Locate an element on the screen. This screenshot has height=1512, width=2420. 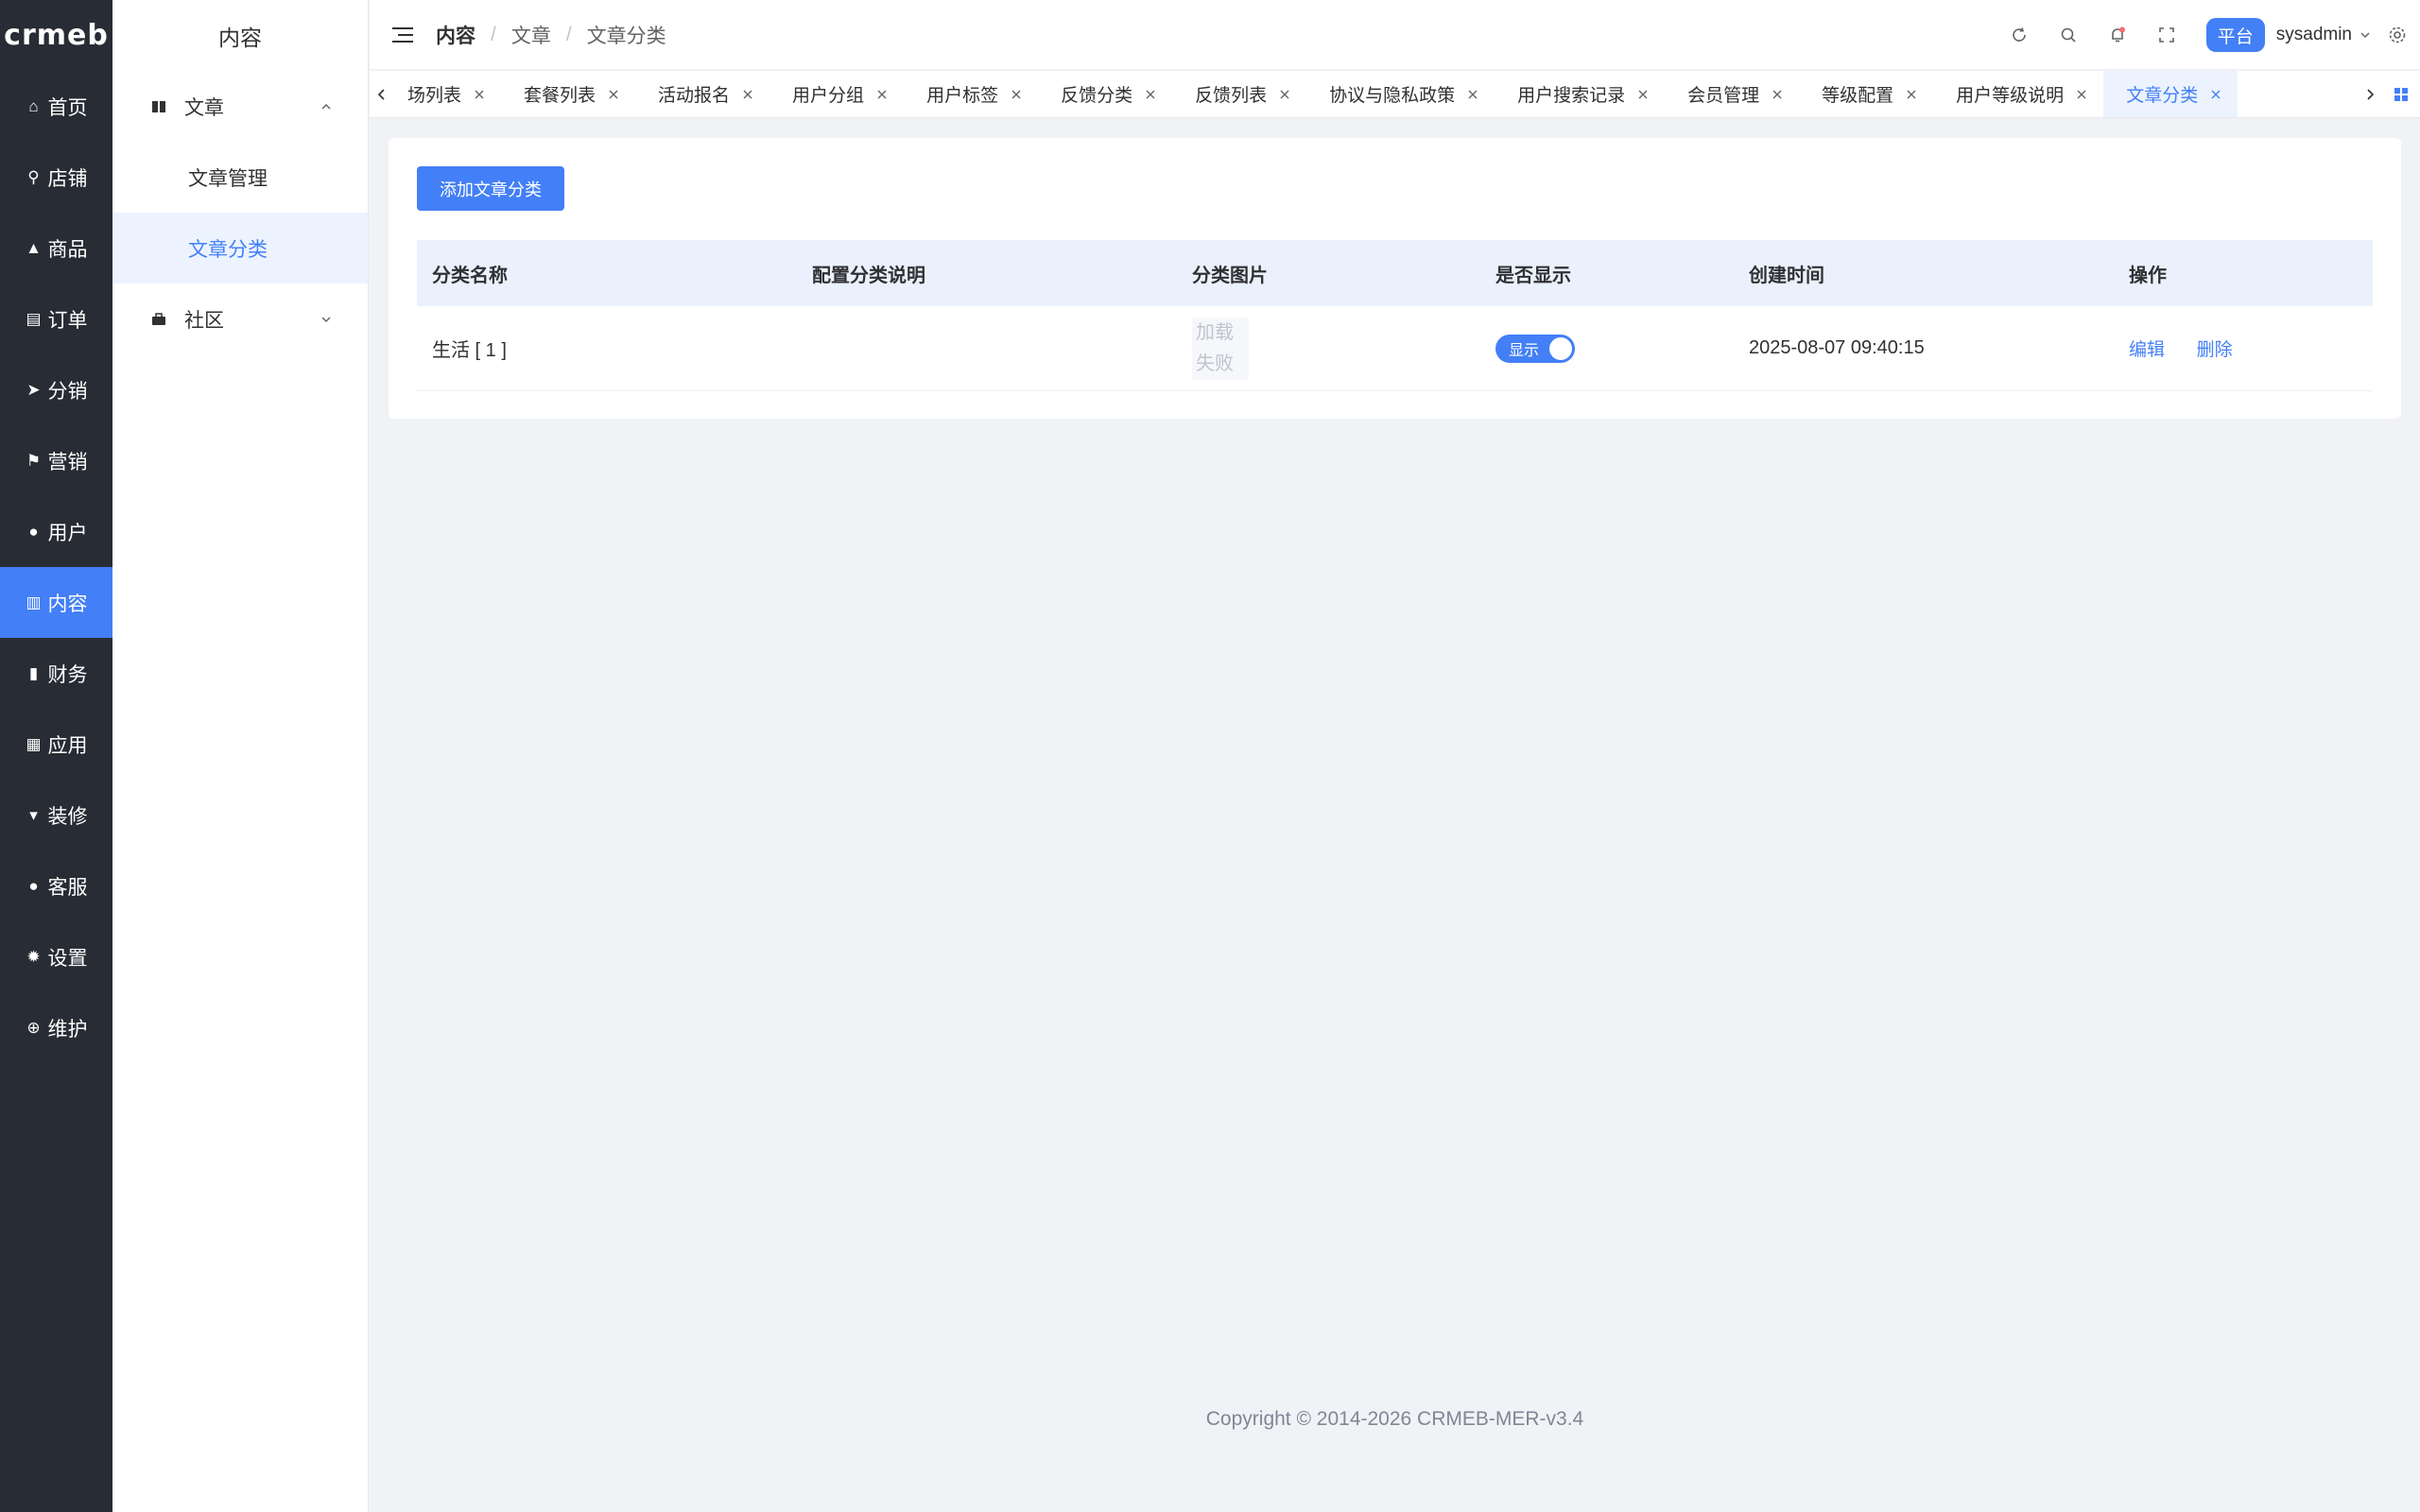
search-icon is located at coordinates (2068, 35).